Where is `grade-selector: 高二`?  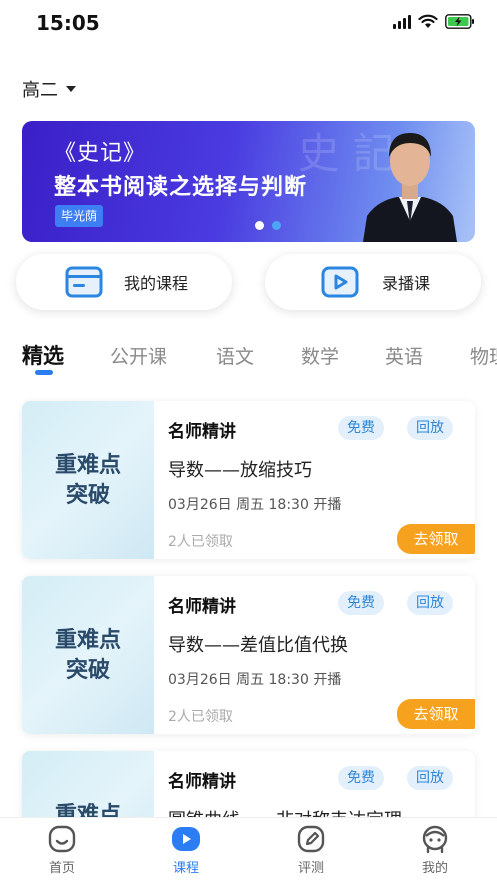
grade-selector: 高二 is located at coordinates (49, 89).